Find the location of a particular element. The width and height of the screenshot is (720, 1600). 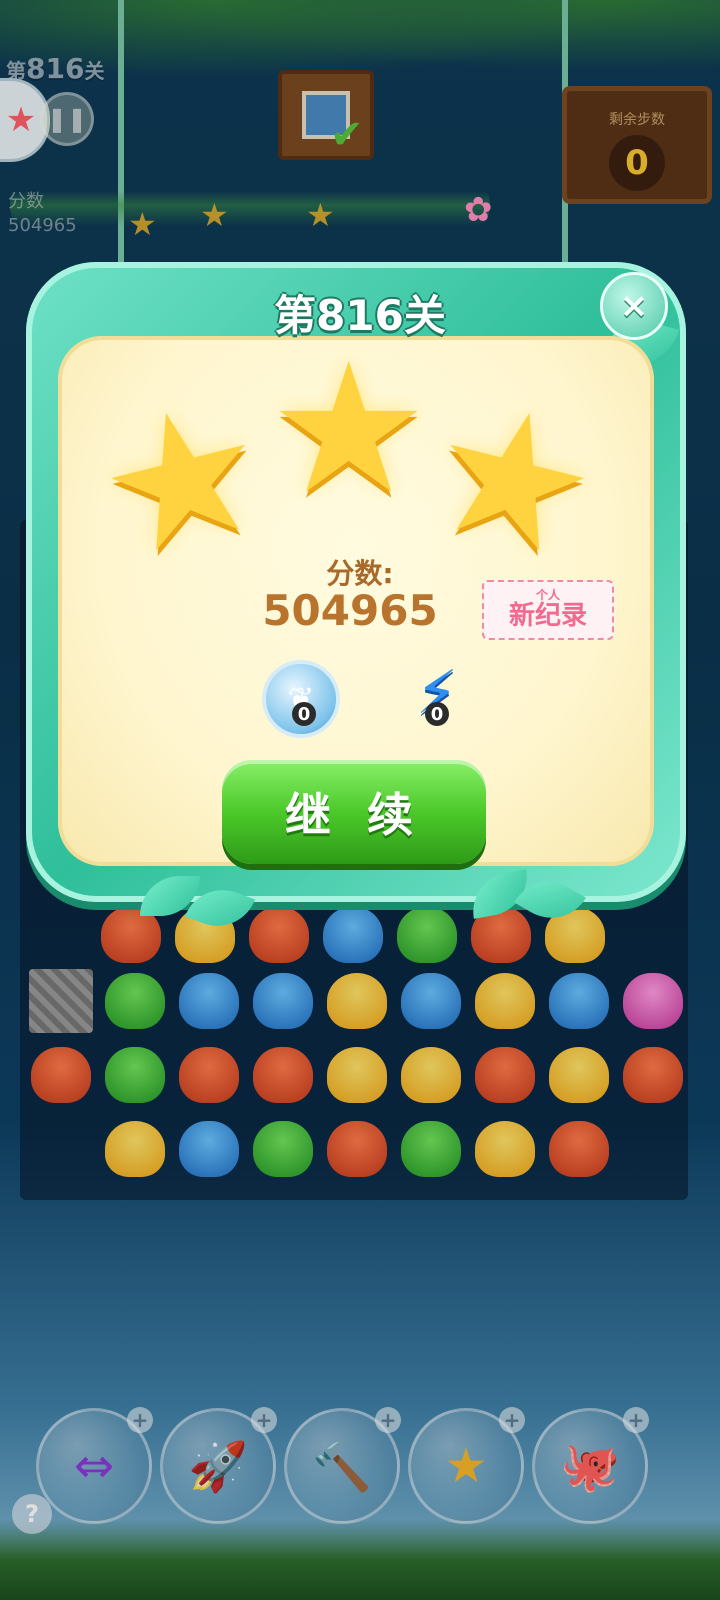

continue-button: 继 续 is located at coordinates (354, 812).